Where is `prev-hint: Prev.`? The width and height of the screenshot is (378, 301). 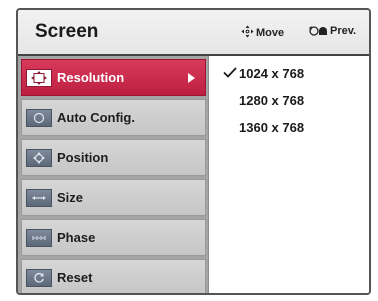 prev-hint: Prev. is located at coordinates (332, 31).